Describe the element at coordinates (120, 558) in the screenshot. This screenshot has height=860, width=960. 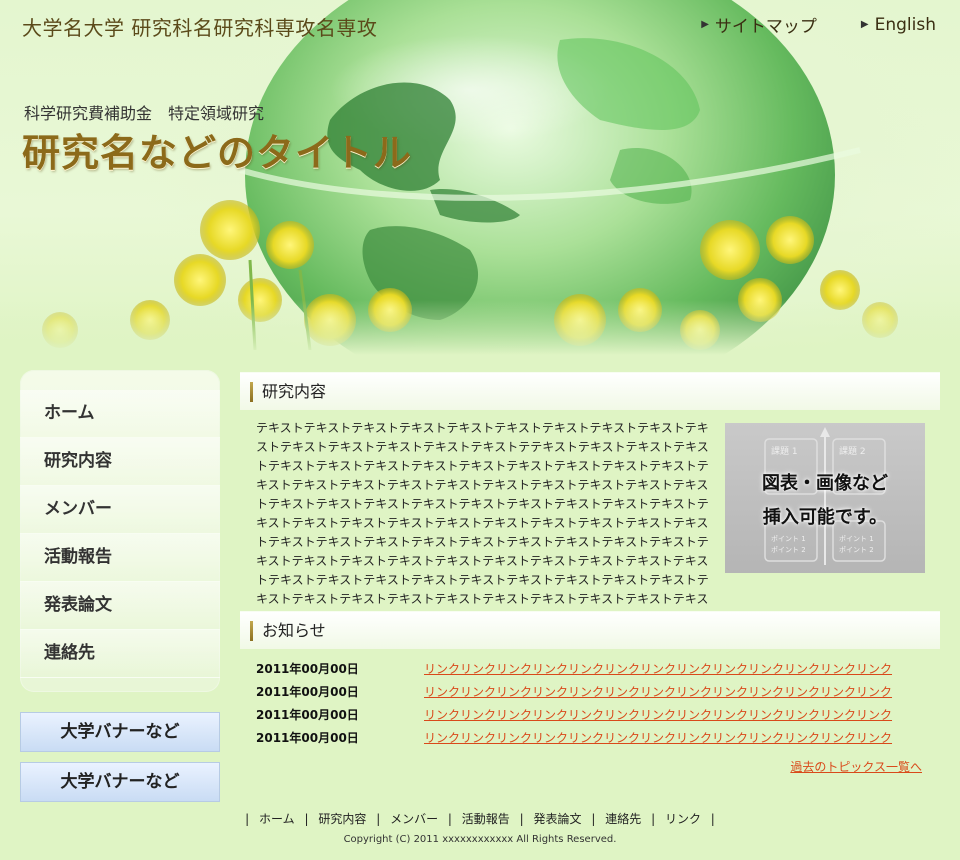
I see `sidebar-item-activities: 活動報告` at that location.